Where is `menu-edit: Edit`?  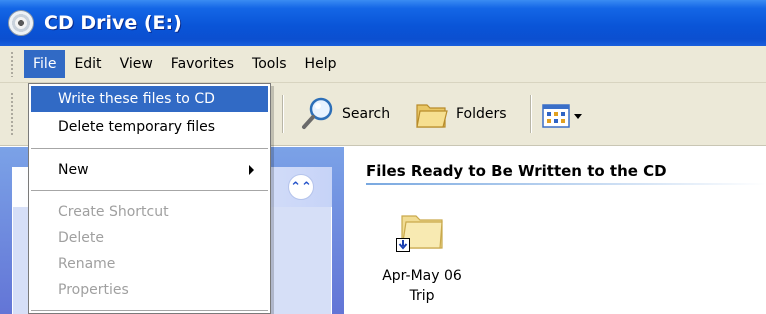 menu-edit: Edit is located at coordinates (87, 64).